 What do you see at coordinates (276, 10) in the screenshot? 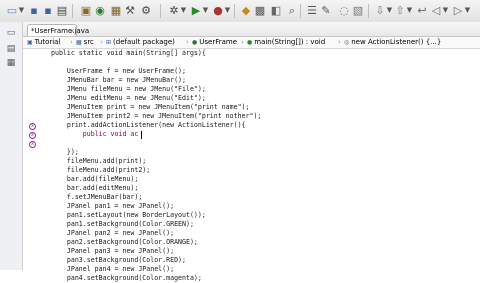
I see `toggle-icon: ◧` at bounding box center [276, 10].